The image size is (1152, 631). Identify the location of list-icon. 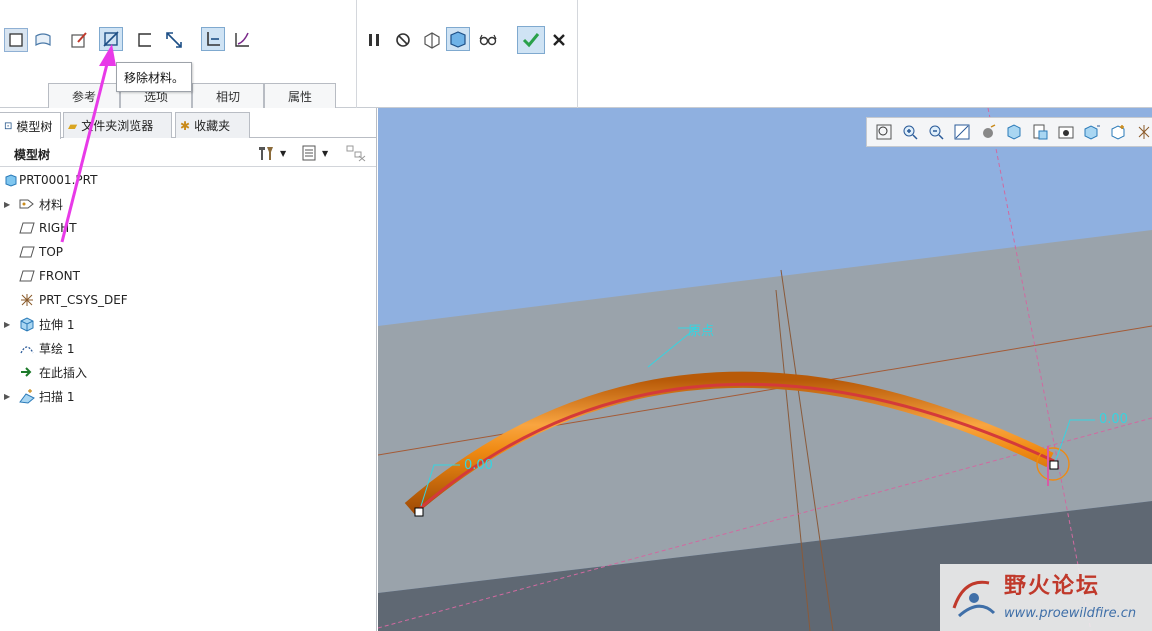
(309, 153).